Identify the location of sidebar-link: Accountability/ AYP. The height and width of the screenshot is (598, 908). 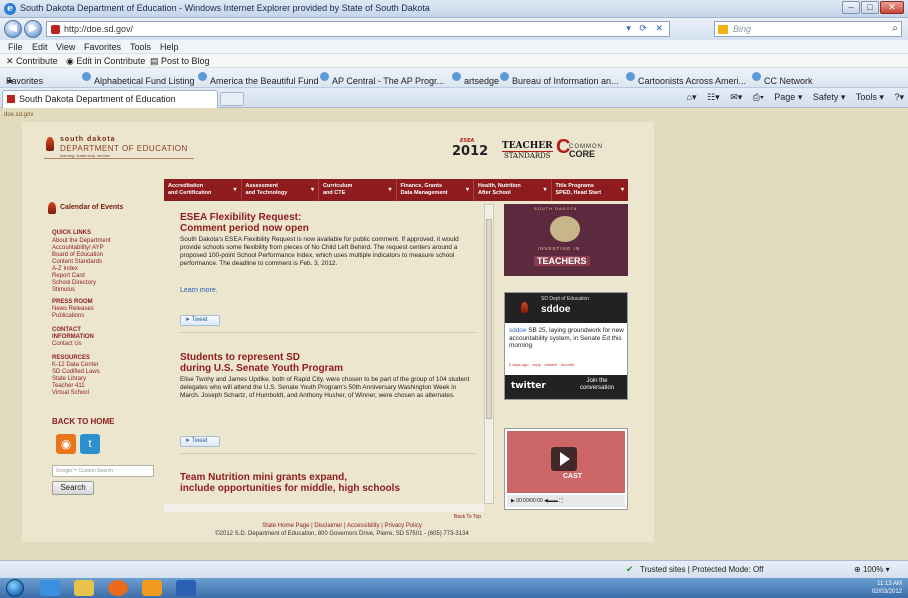
(78, 248).